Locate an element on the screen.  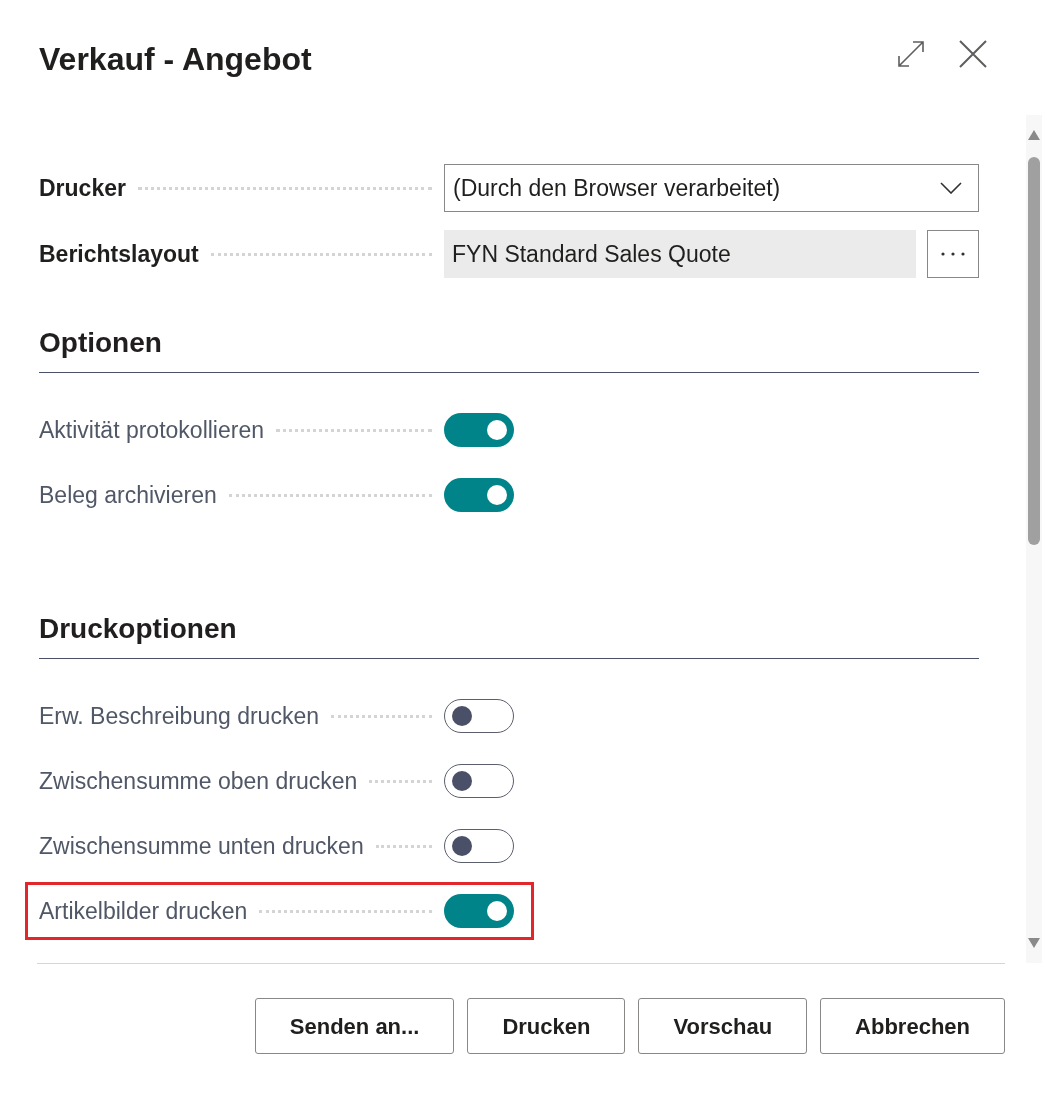
printer-dropdown: (Durch den Browser verarbeitet) is located at coordinates (711, 188).